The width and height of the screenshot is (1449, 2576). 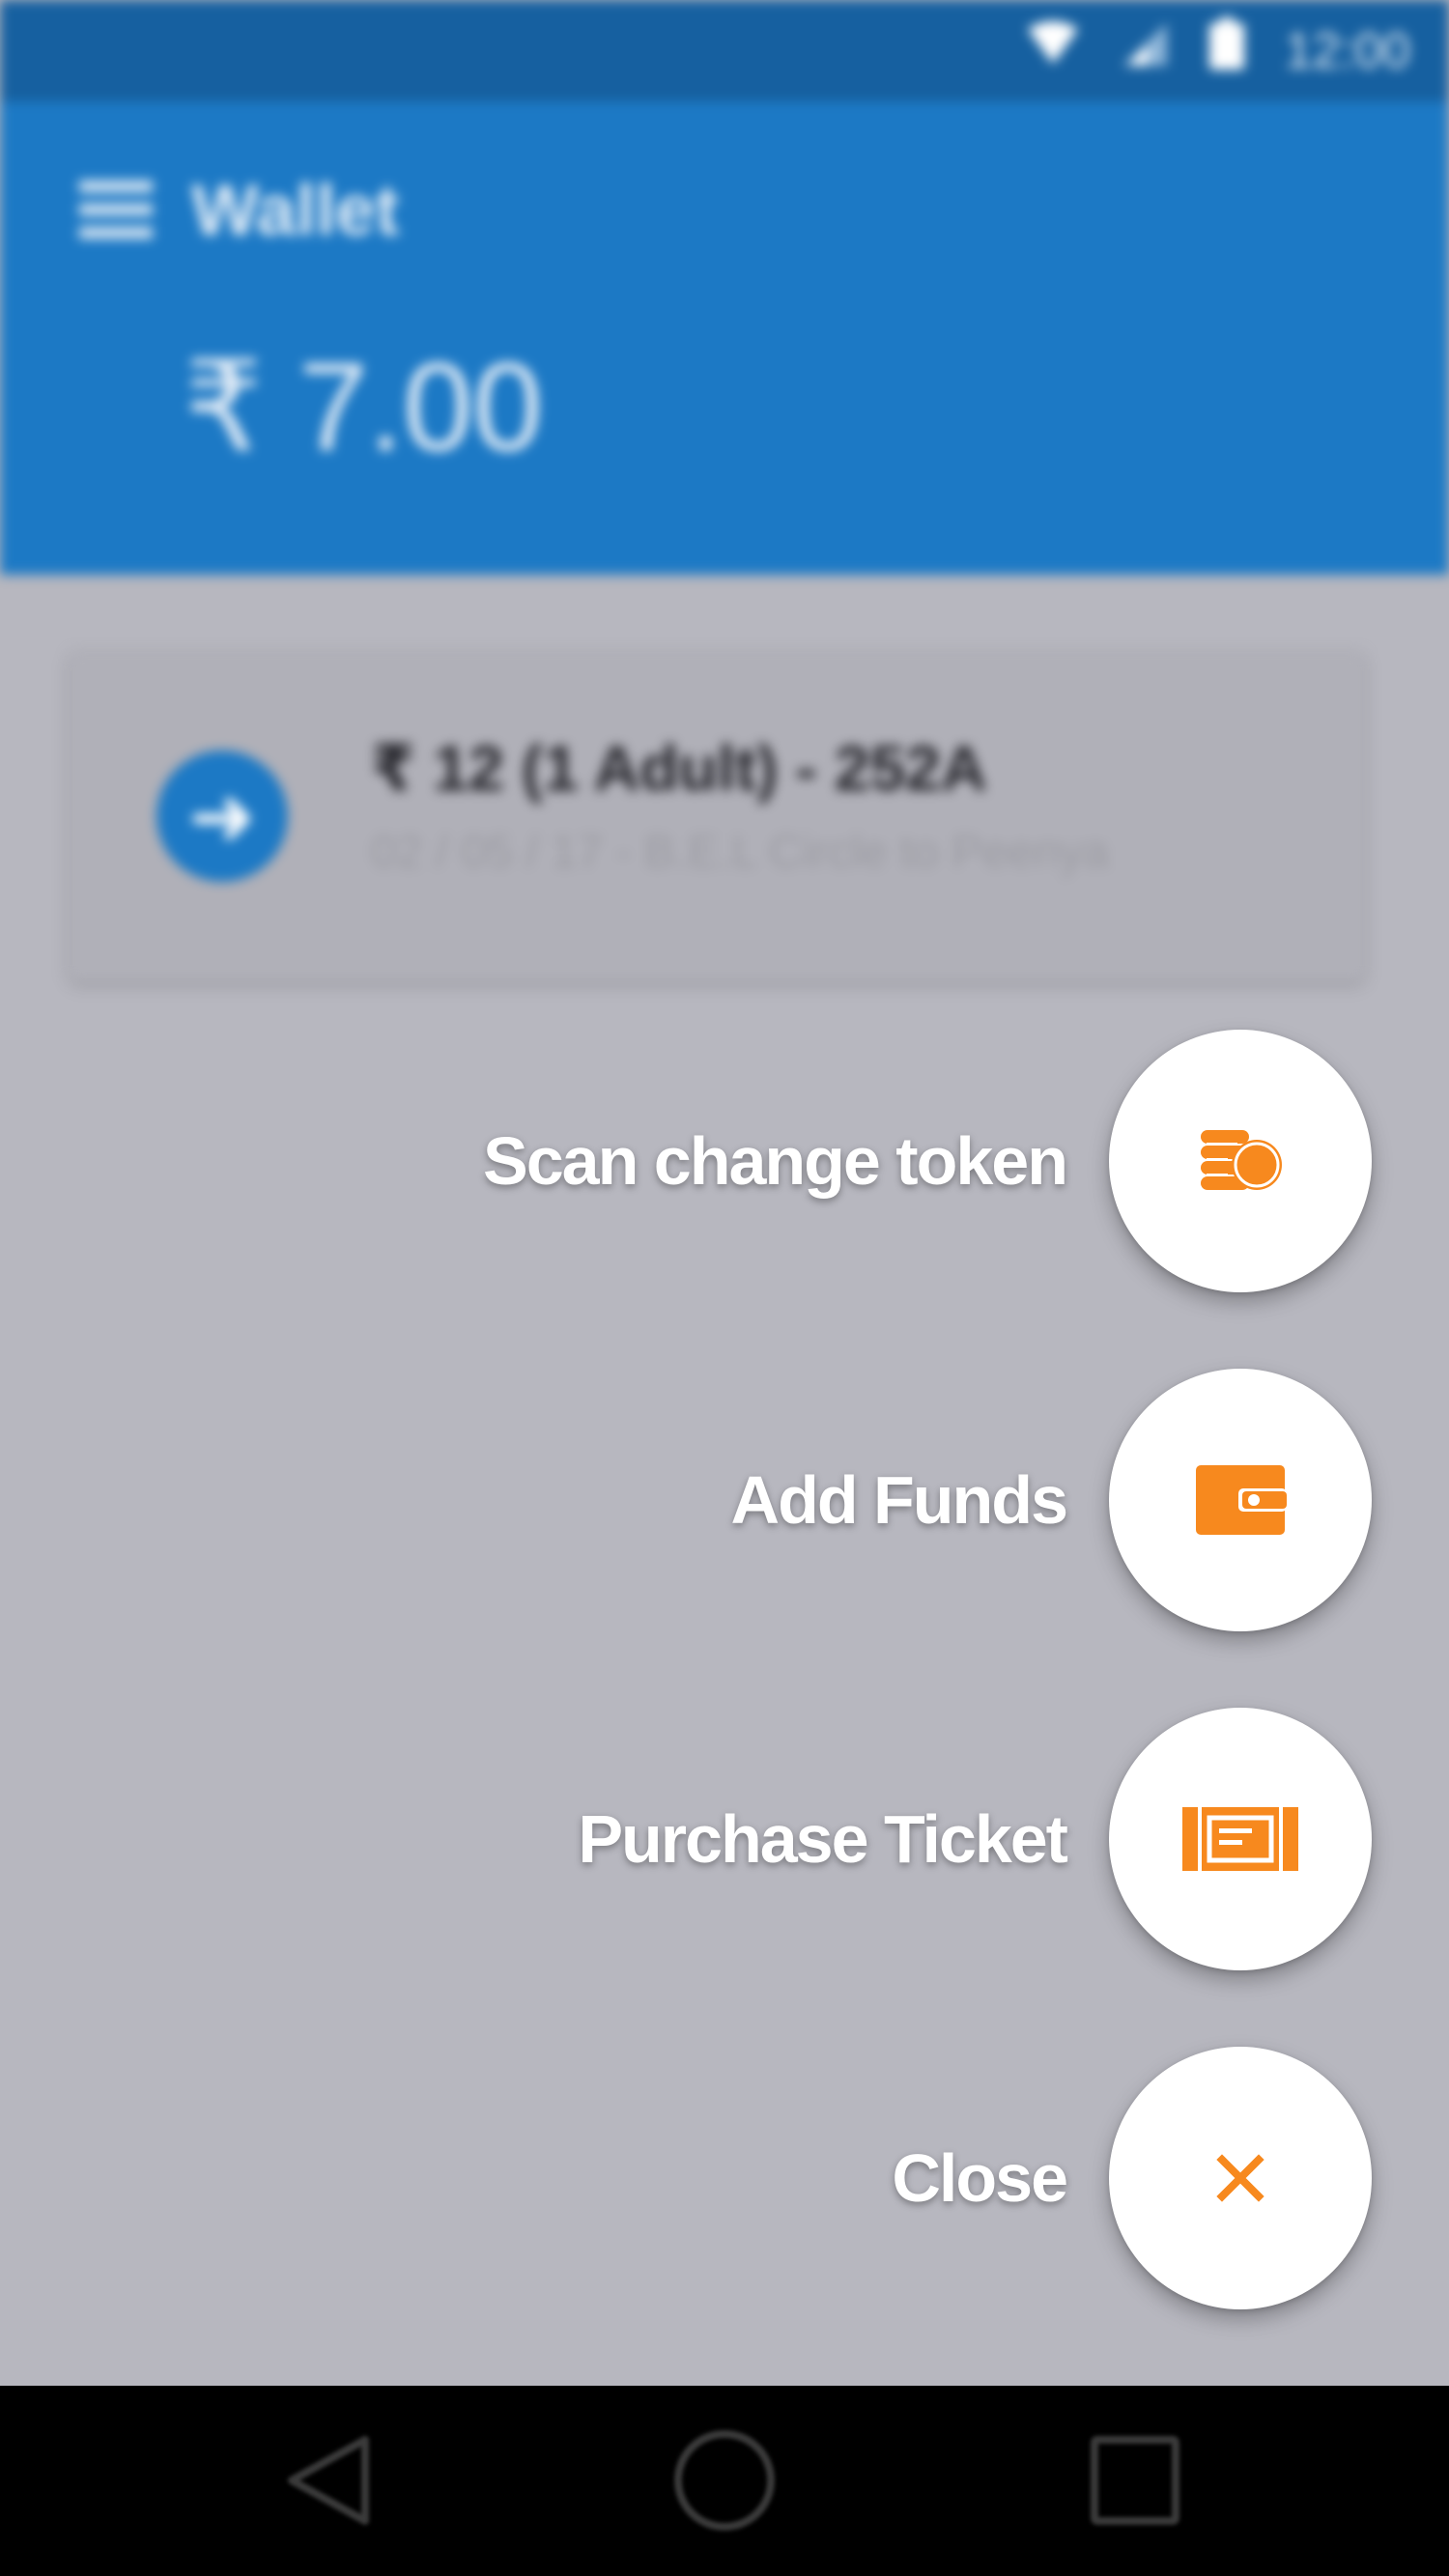 What do you see at coordinates (823, 1839) in the screenshot?
I see `purchase-ticket-label: Purchase Ticket` at bounding box center [823, 1839].